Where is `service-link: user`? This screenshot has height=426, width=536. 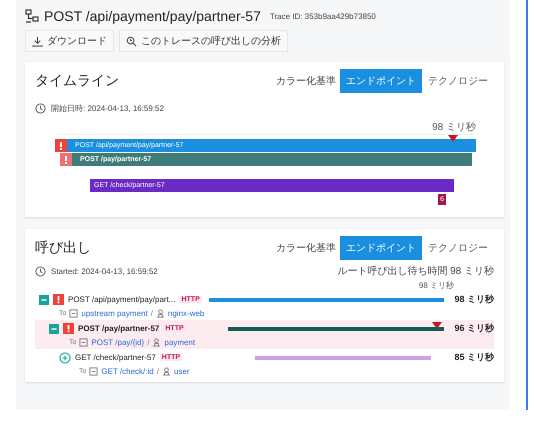
service-link: user is located at coordinates (182, 371).